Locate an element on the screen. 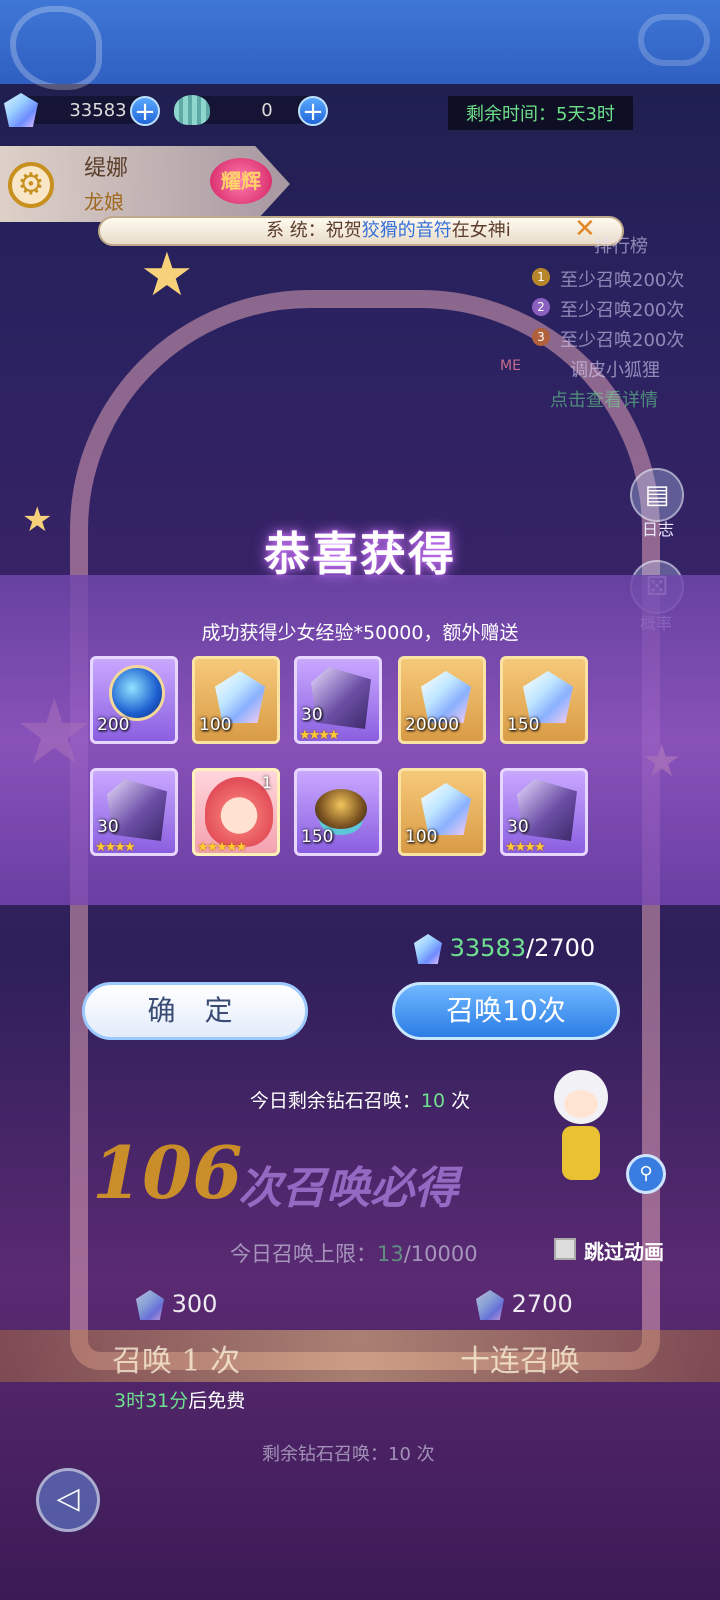  free-suffix: 后免费 is located at coordinates (217, 1401).